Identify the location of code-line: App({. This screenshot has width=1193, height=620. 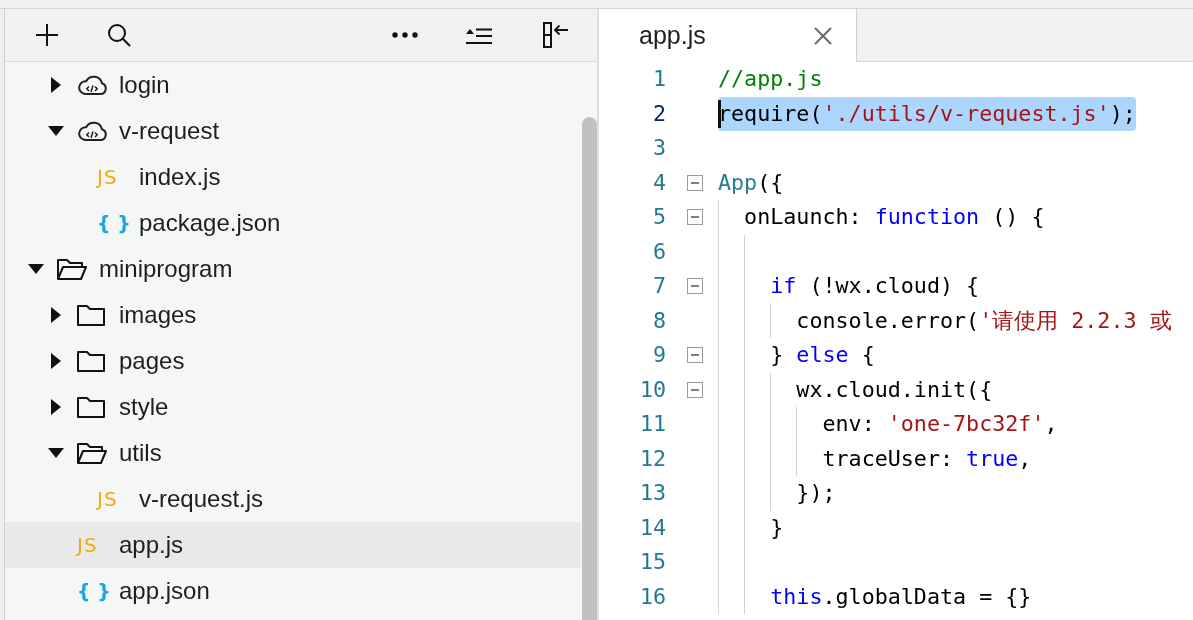
(751, 182).